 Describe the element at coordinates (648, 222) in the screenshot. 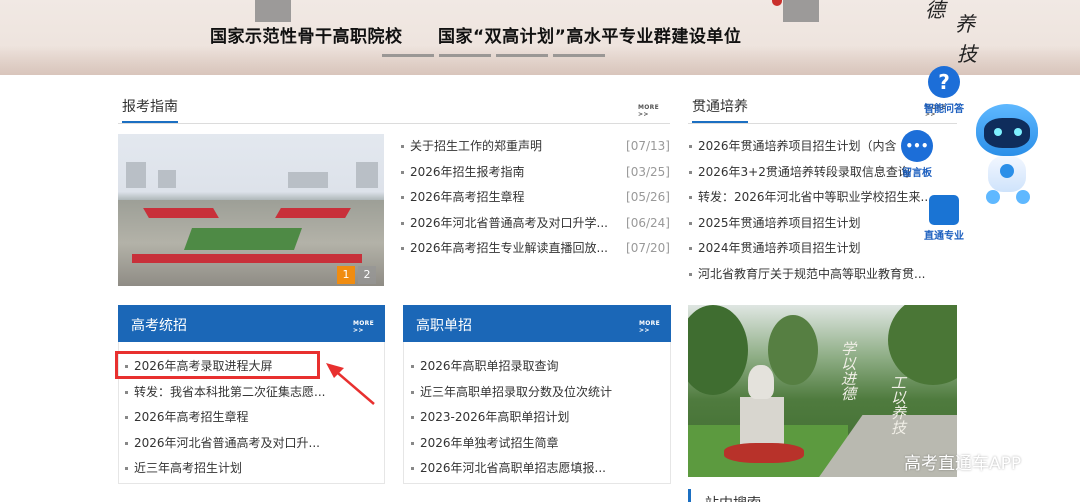

I see `list-item-date: [06/24]` at that location.